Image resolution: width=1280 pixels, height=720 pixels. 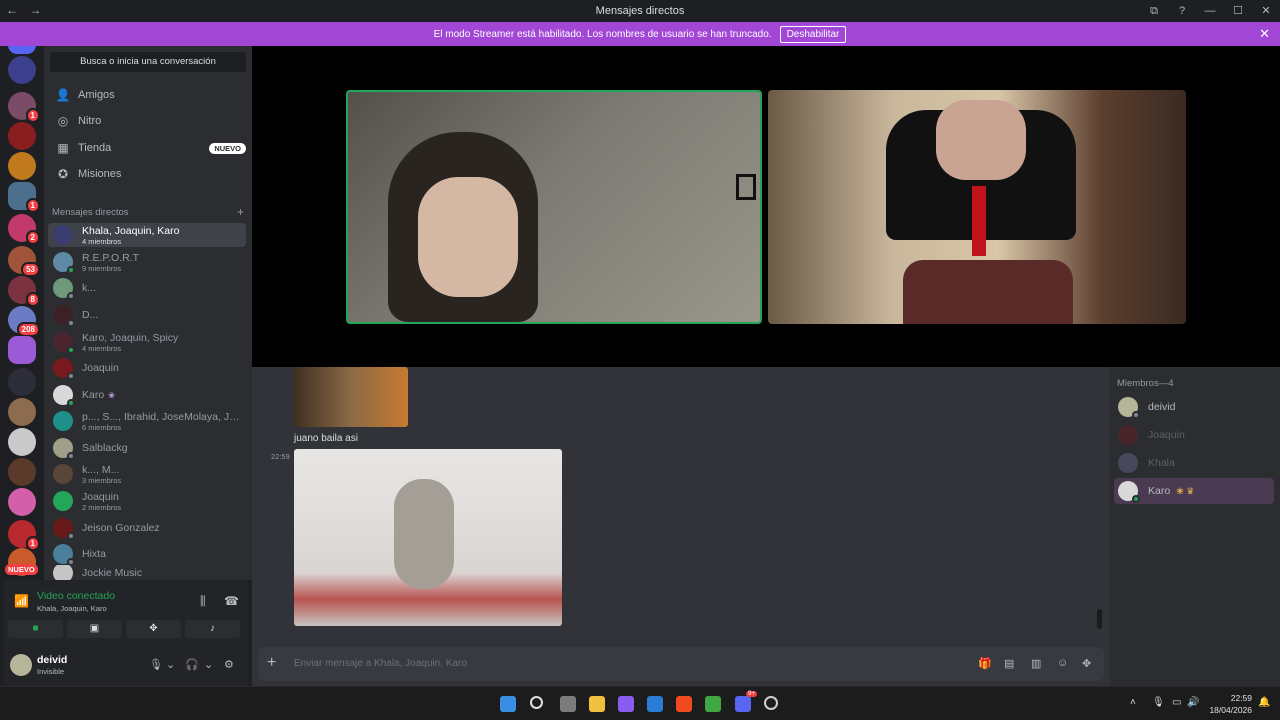 What do you see at coordinates (271, 663) in the screenshot?
I see `add-attachment-icon: +` at bounding box center [271, 663].